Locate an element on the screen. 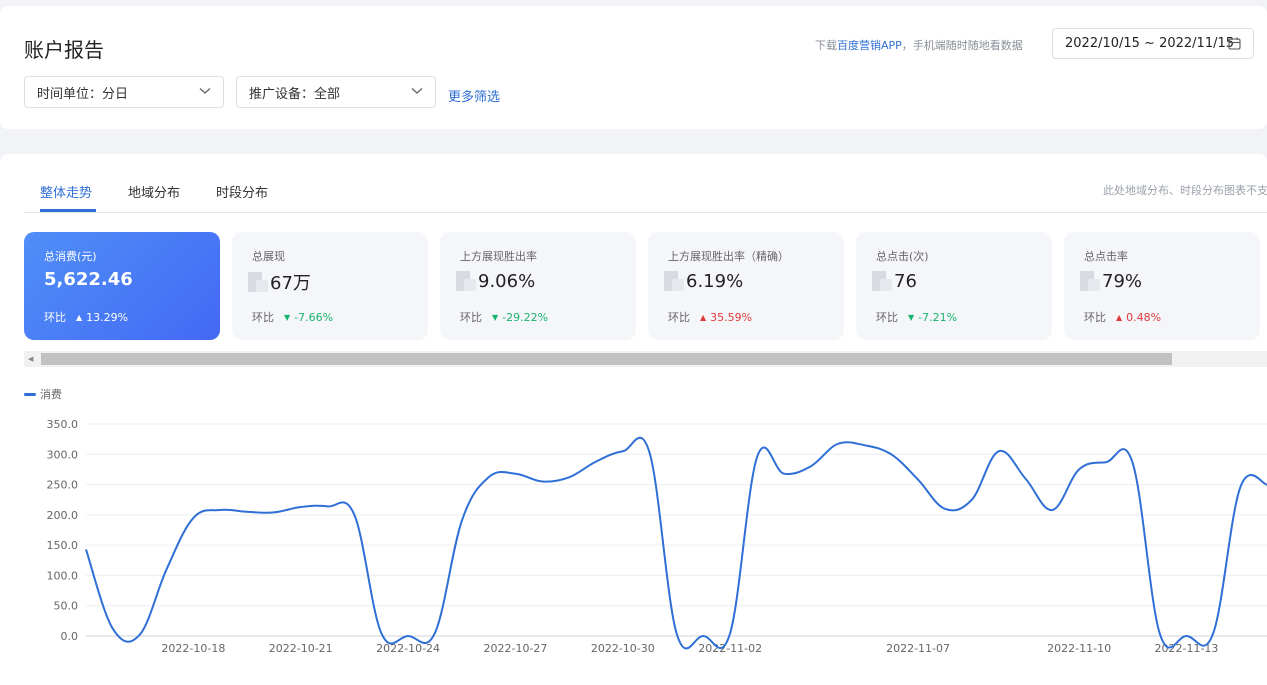  y-tick-label: 350.0 is located at coordinates (63, 424).